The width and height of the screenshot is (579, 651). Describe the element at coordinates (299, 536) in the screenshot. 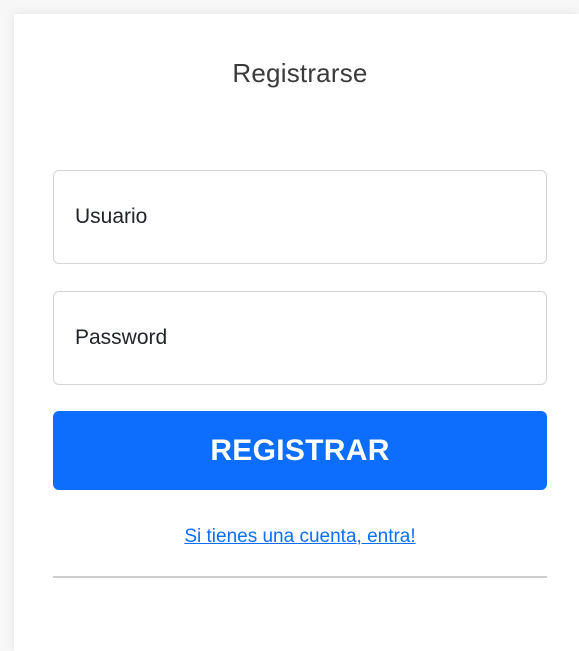

I see `login-link: Si tienes una cuenta, entra!` at that location.